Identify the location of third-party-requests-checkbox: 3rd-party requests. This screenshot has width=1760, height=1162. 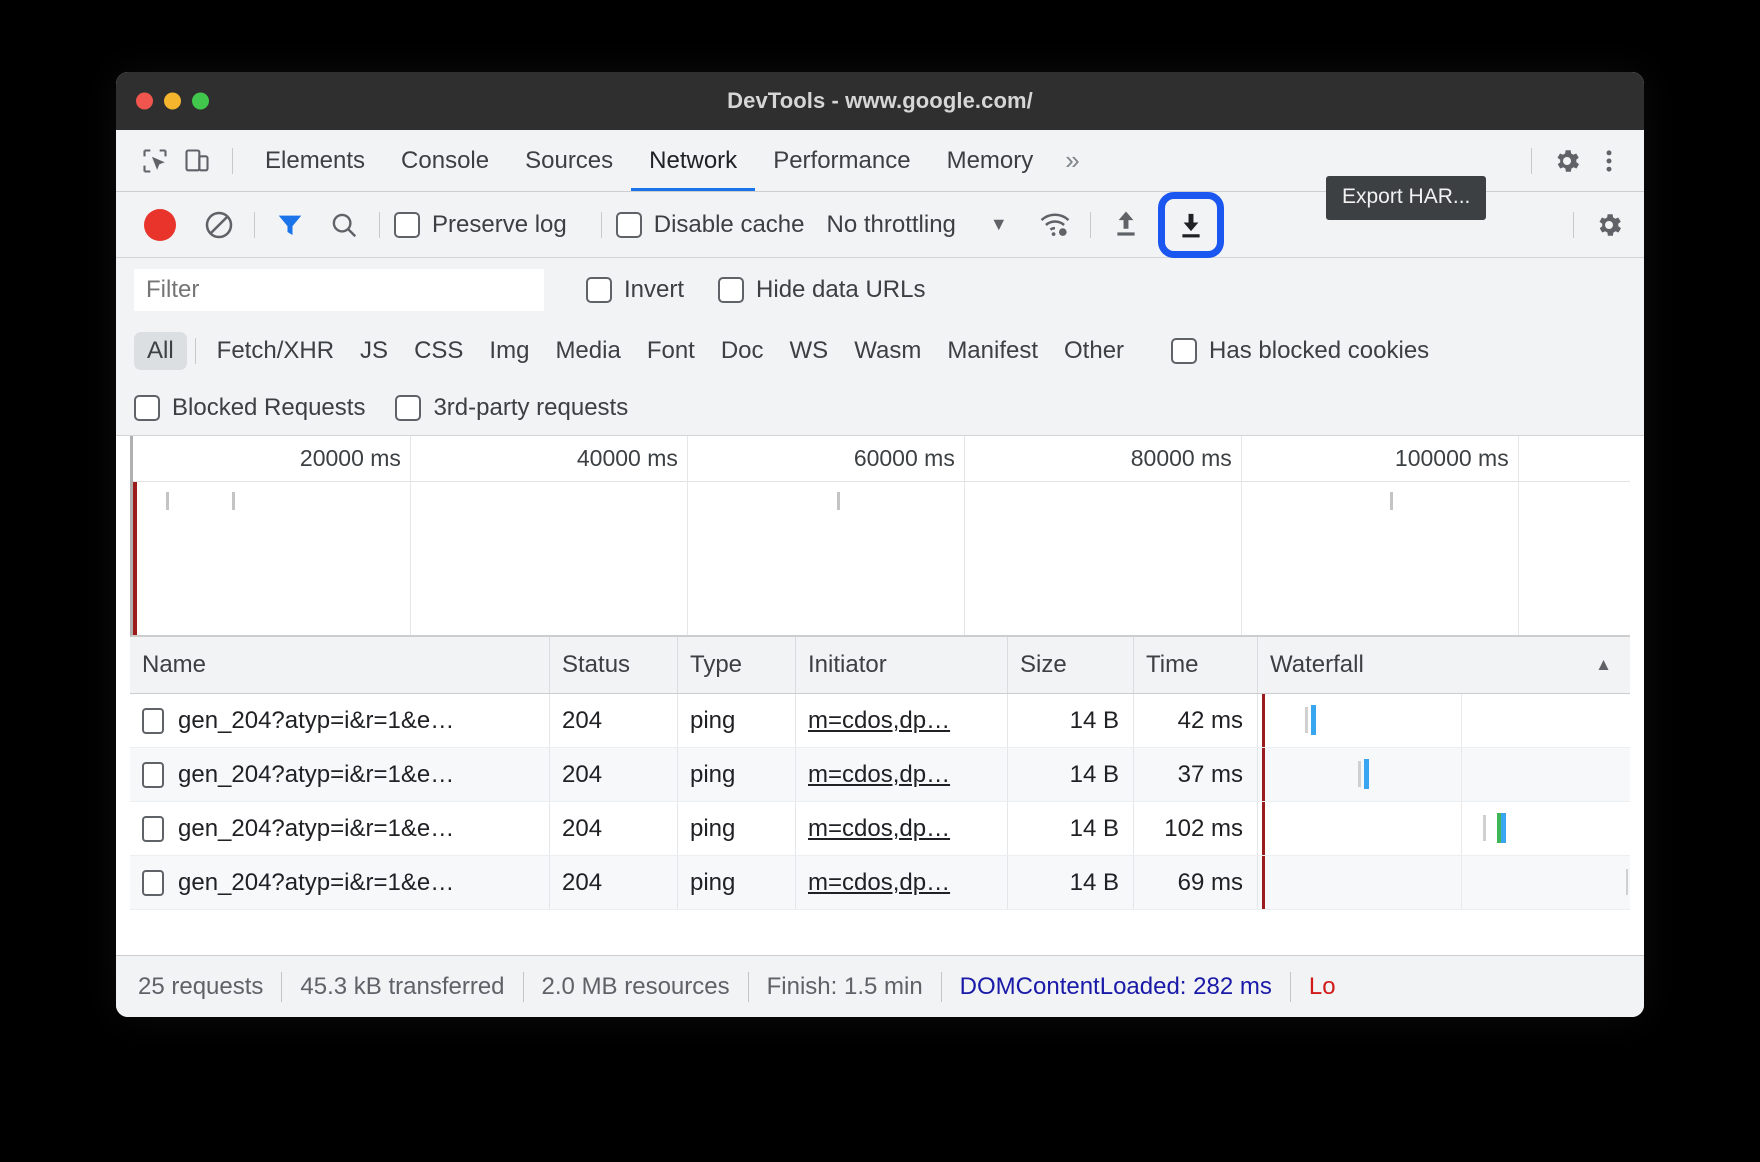
(511, 408).